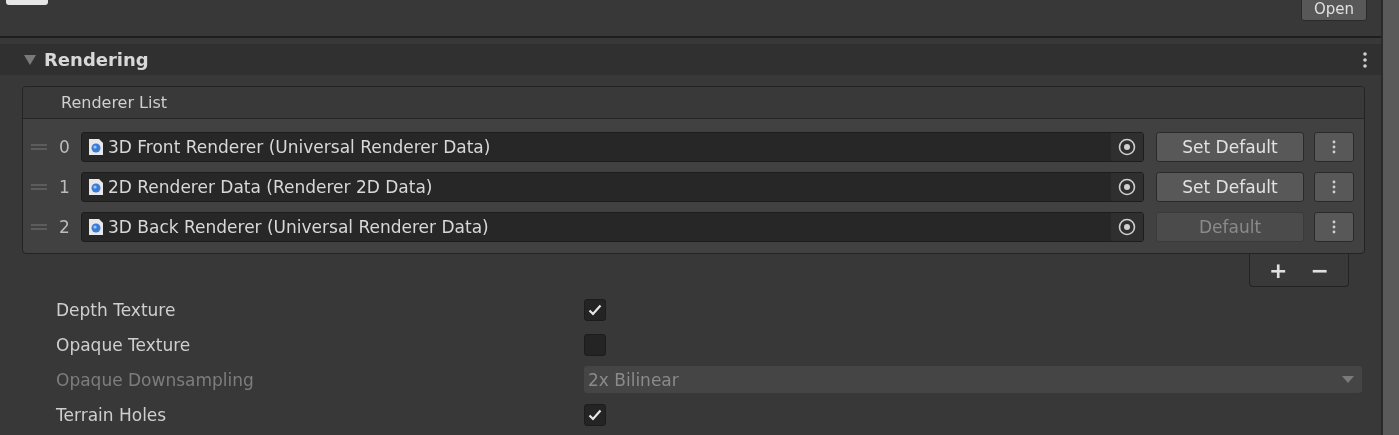 Image resolution: width=1399 pixels, height=435 pixels. What do you see at coordinates (271, 187) in the screenshot?
I see `field-value: 2D Renderer Data (Renderer 2D Data)` at bounding box center [271, 187].